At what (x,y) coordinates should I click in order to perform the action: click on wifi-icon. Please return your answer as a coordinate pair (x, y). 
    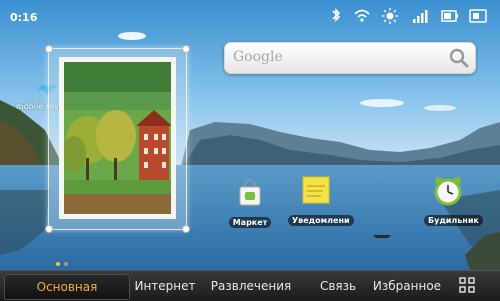
    Looking at the image, I should click on (362, 16).